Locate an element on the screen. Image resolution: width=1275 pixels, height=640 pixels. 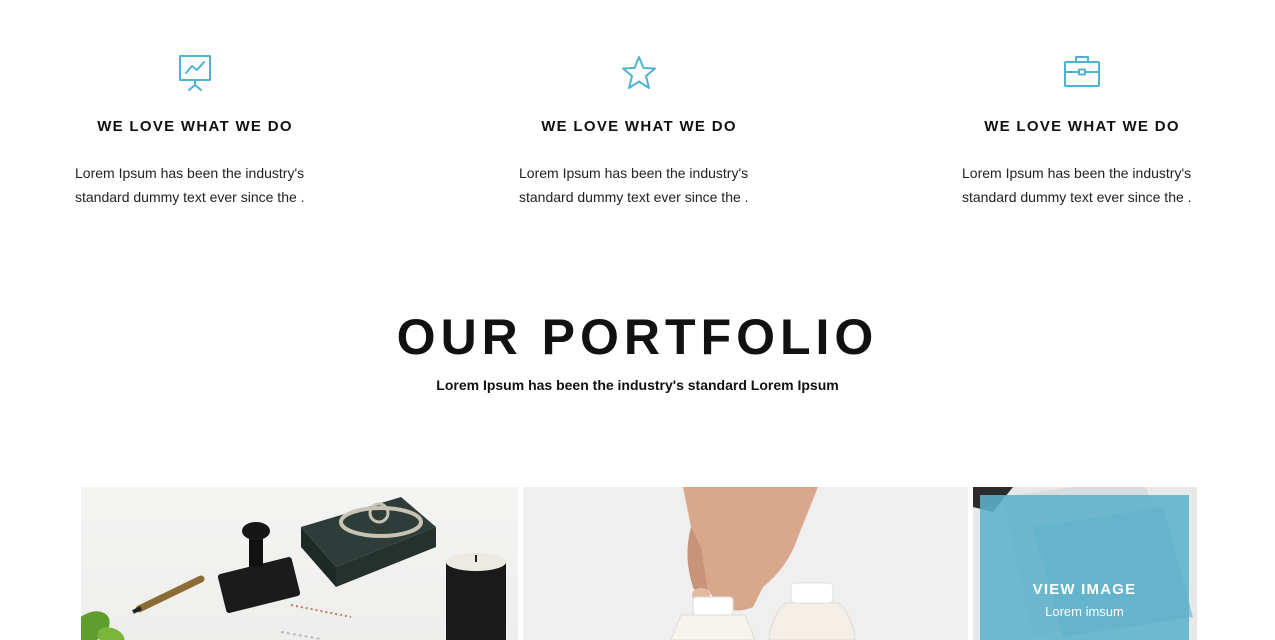
portfolio-item-bottles is located at coordinates (745, 563).